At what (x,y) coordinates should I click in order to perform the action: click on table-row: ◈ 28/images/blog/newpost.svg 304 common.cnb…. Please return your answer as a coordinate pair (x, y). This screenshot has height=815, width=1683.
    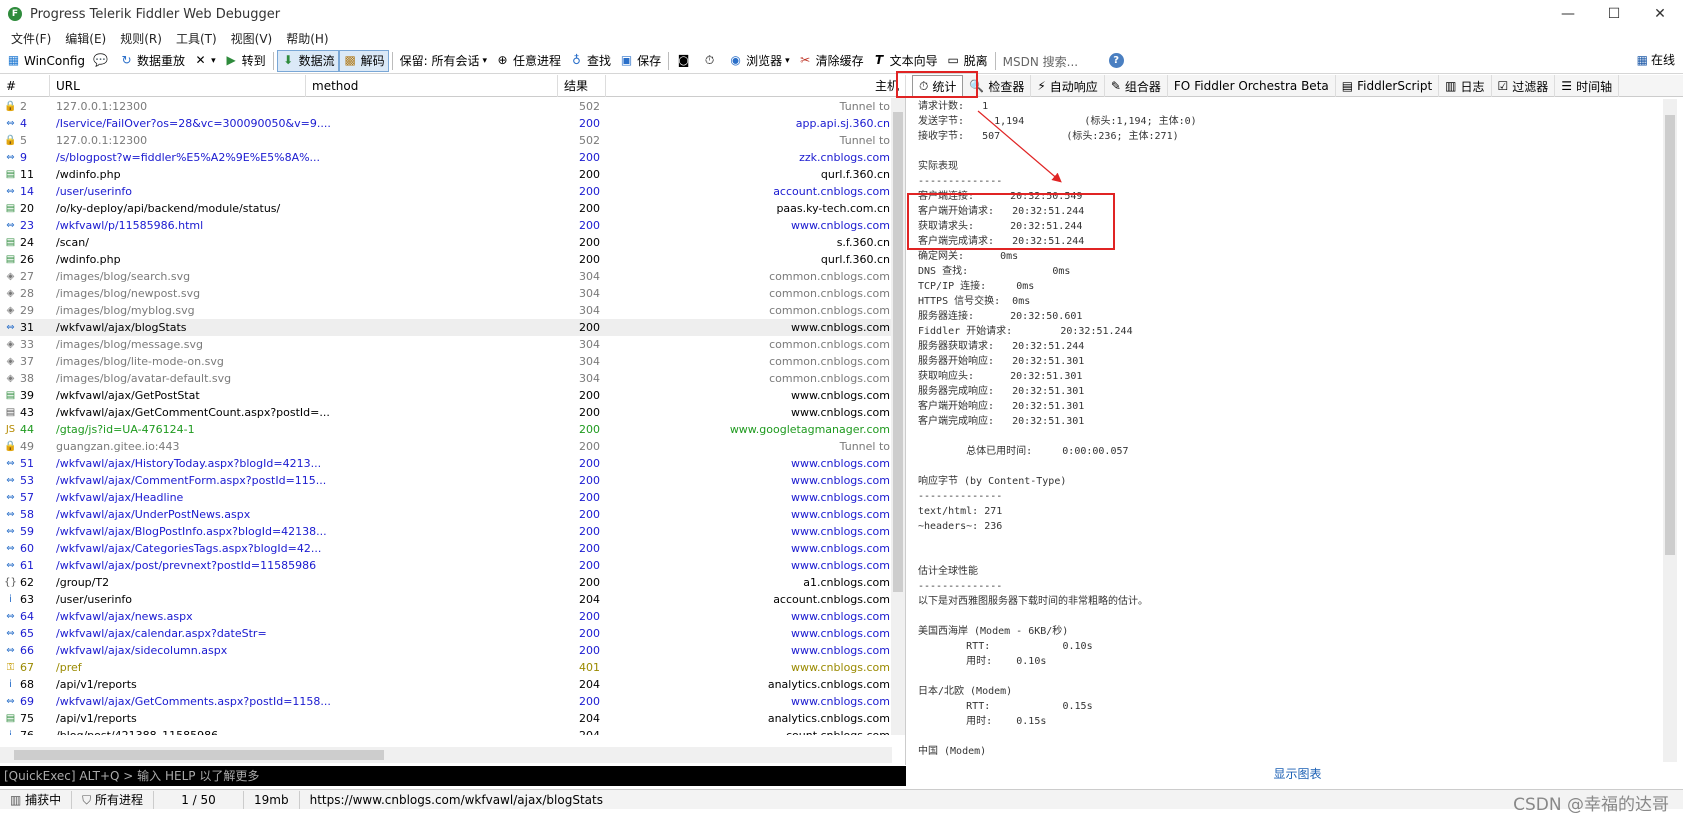
    Looking at the image, I should click on (446, 293).